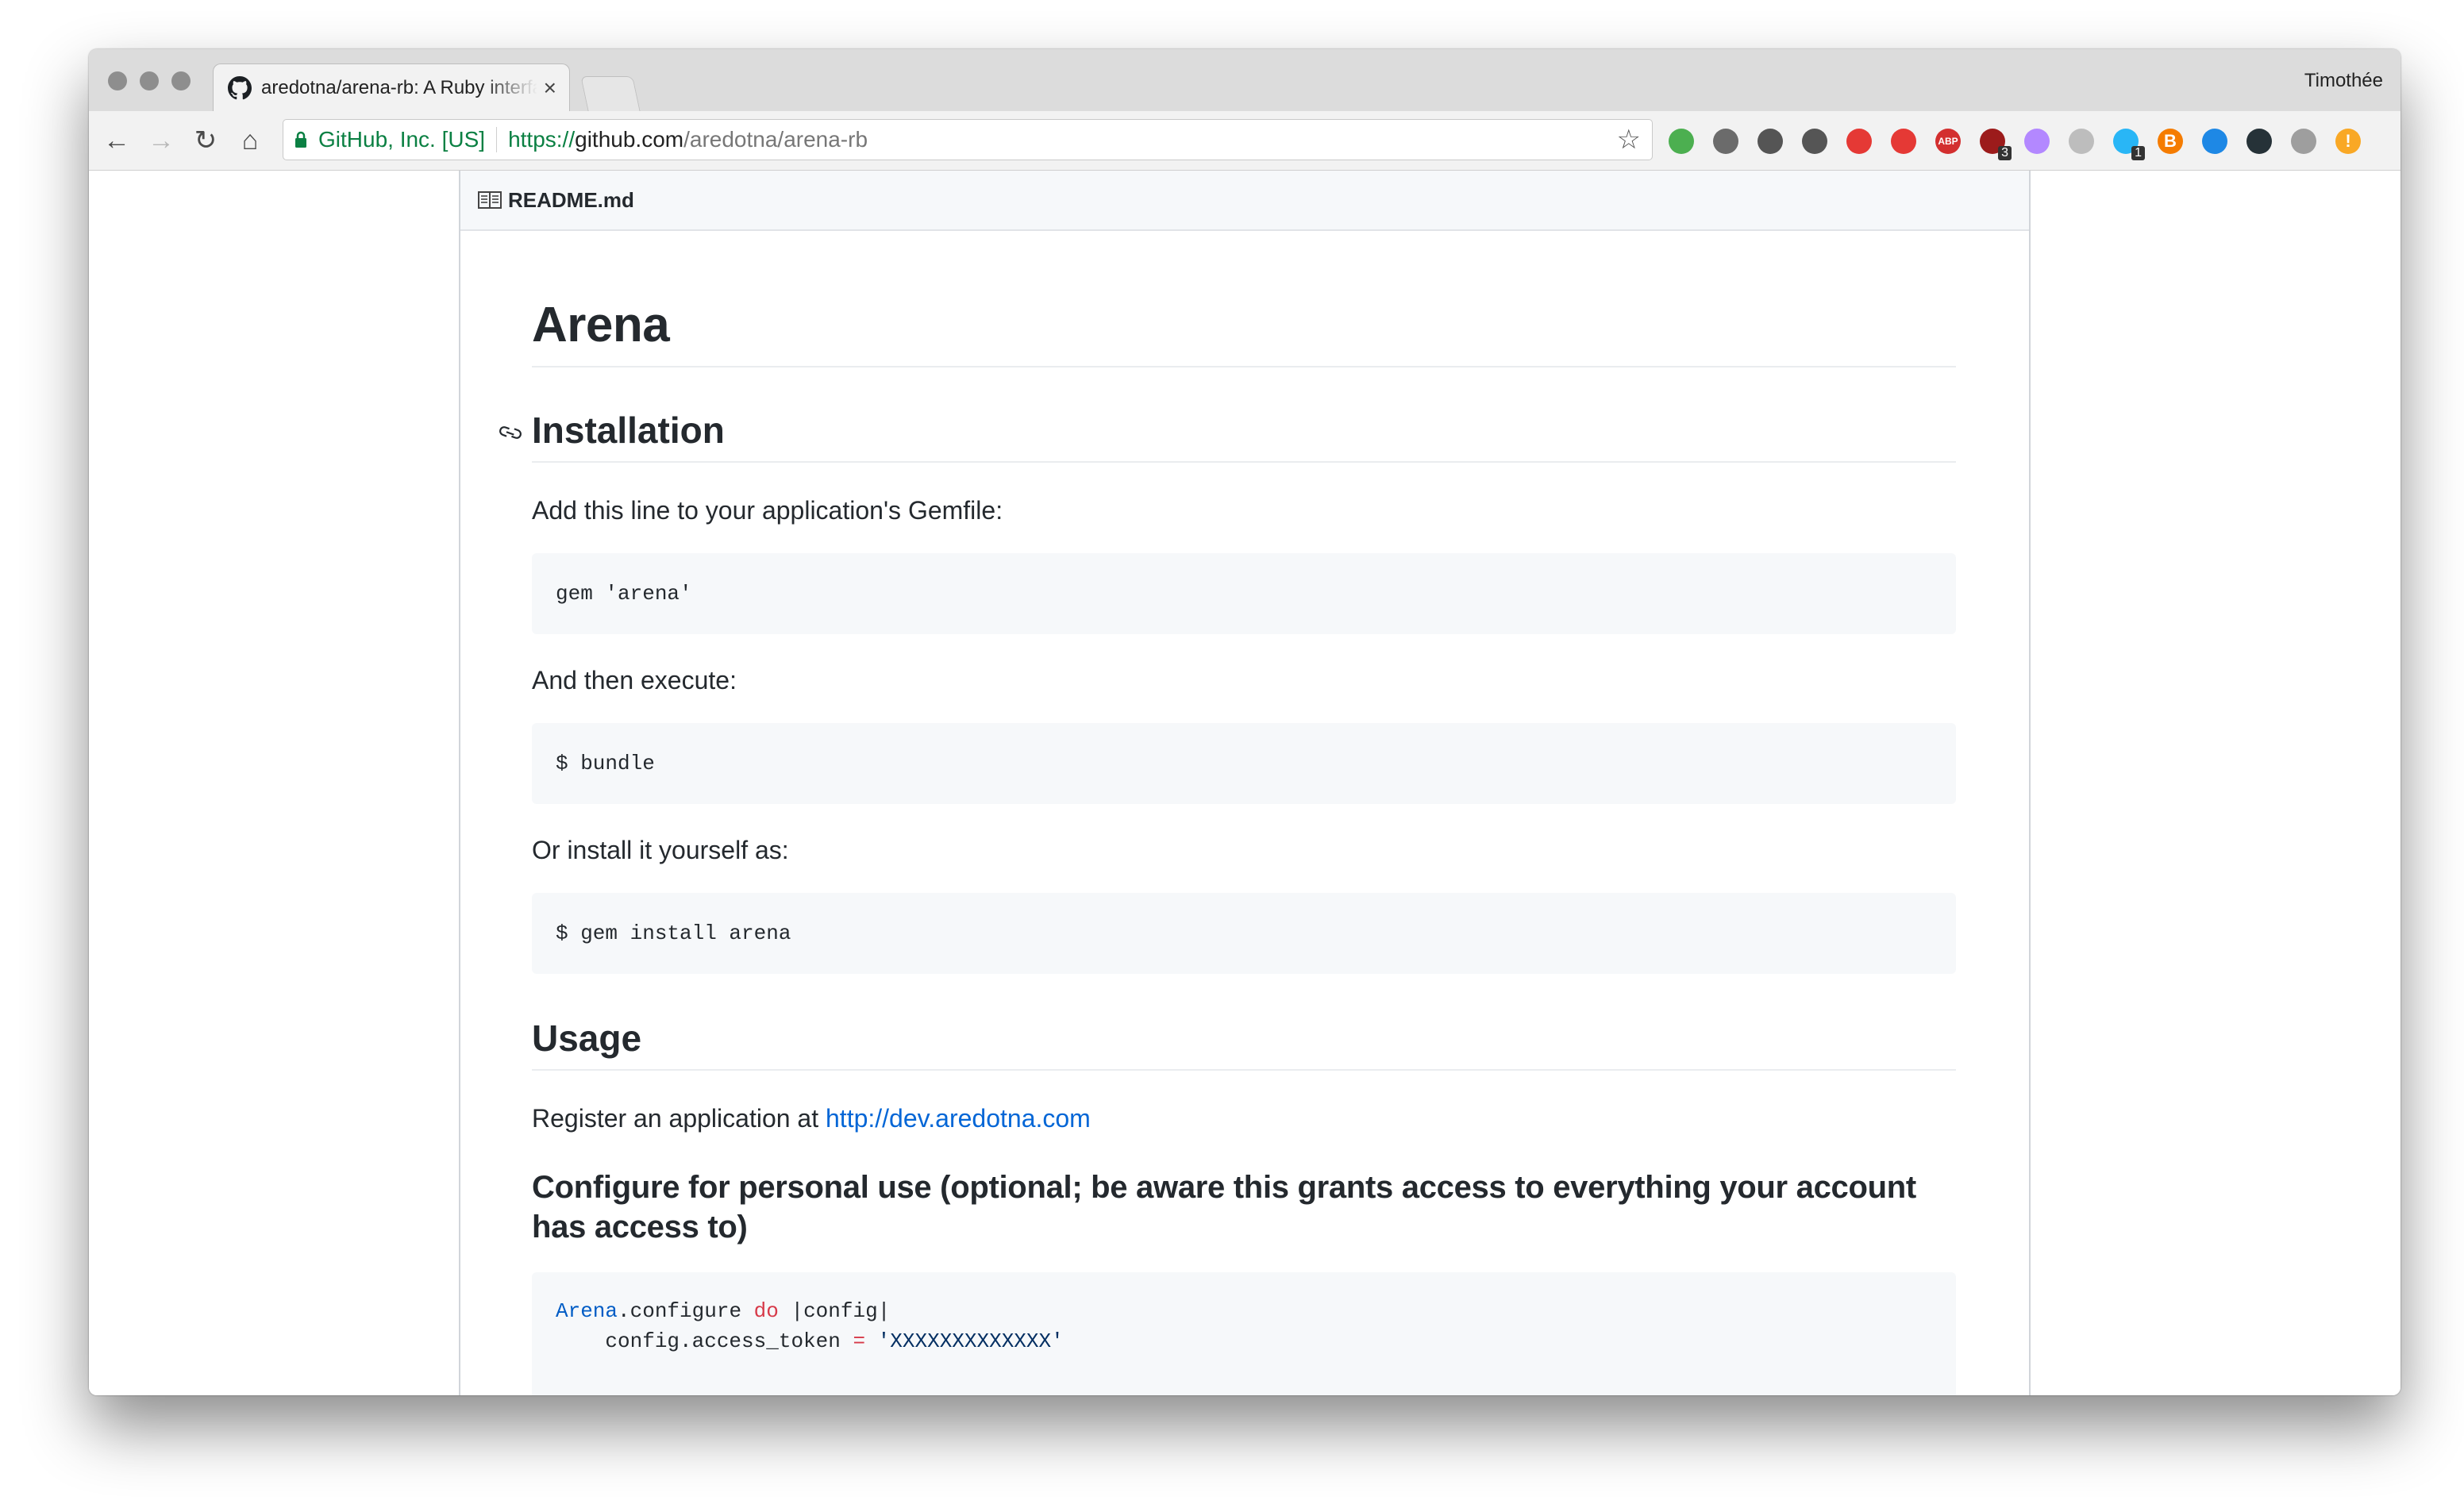 This screenshot has width=2464, height=1508. Describe the element at coordinates (964, 1341) in the screenshot. I see `code-token-value: 'XXXXXXXXXXXXX'` at that location.